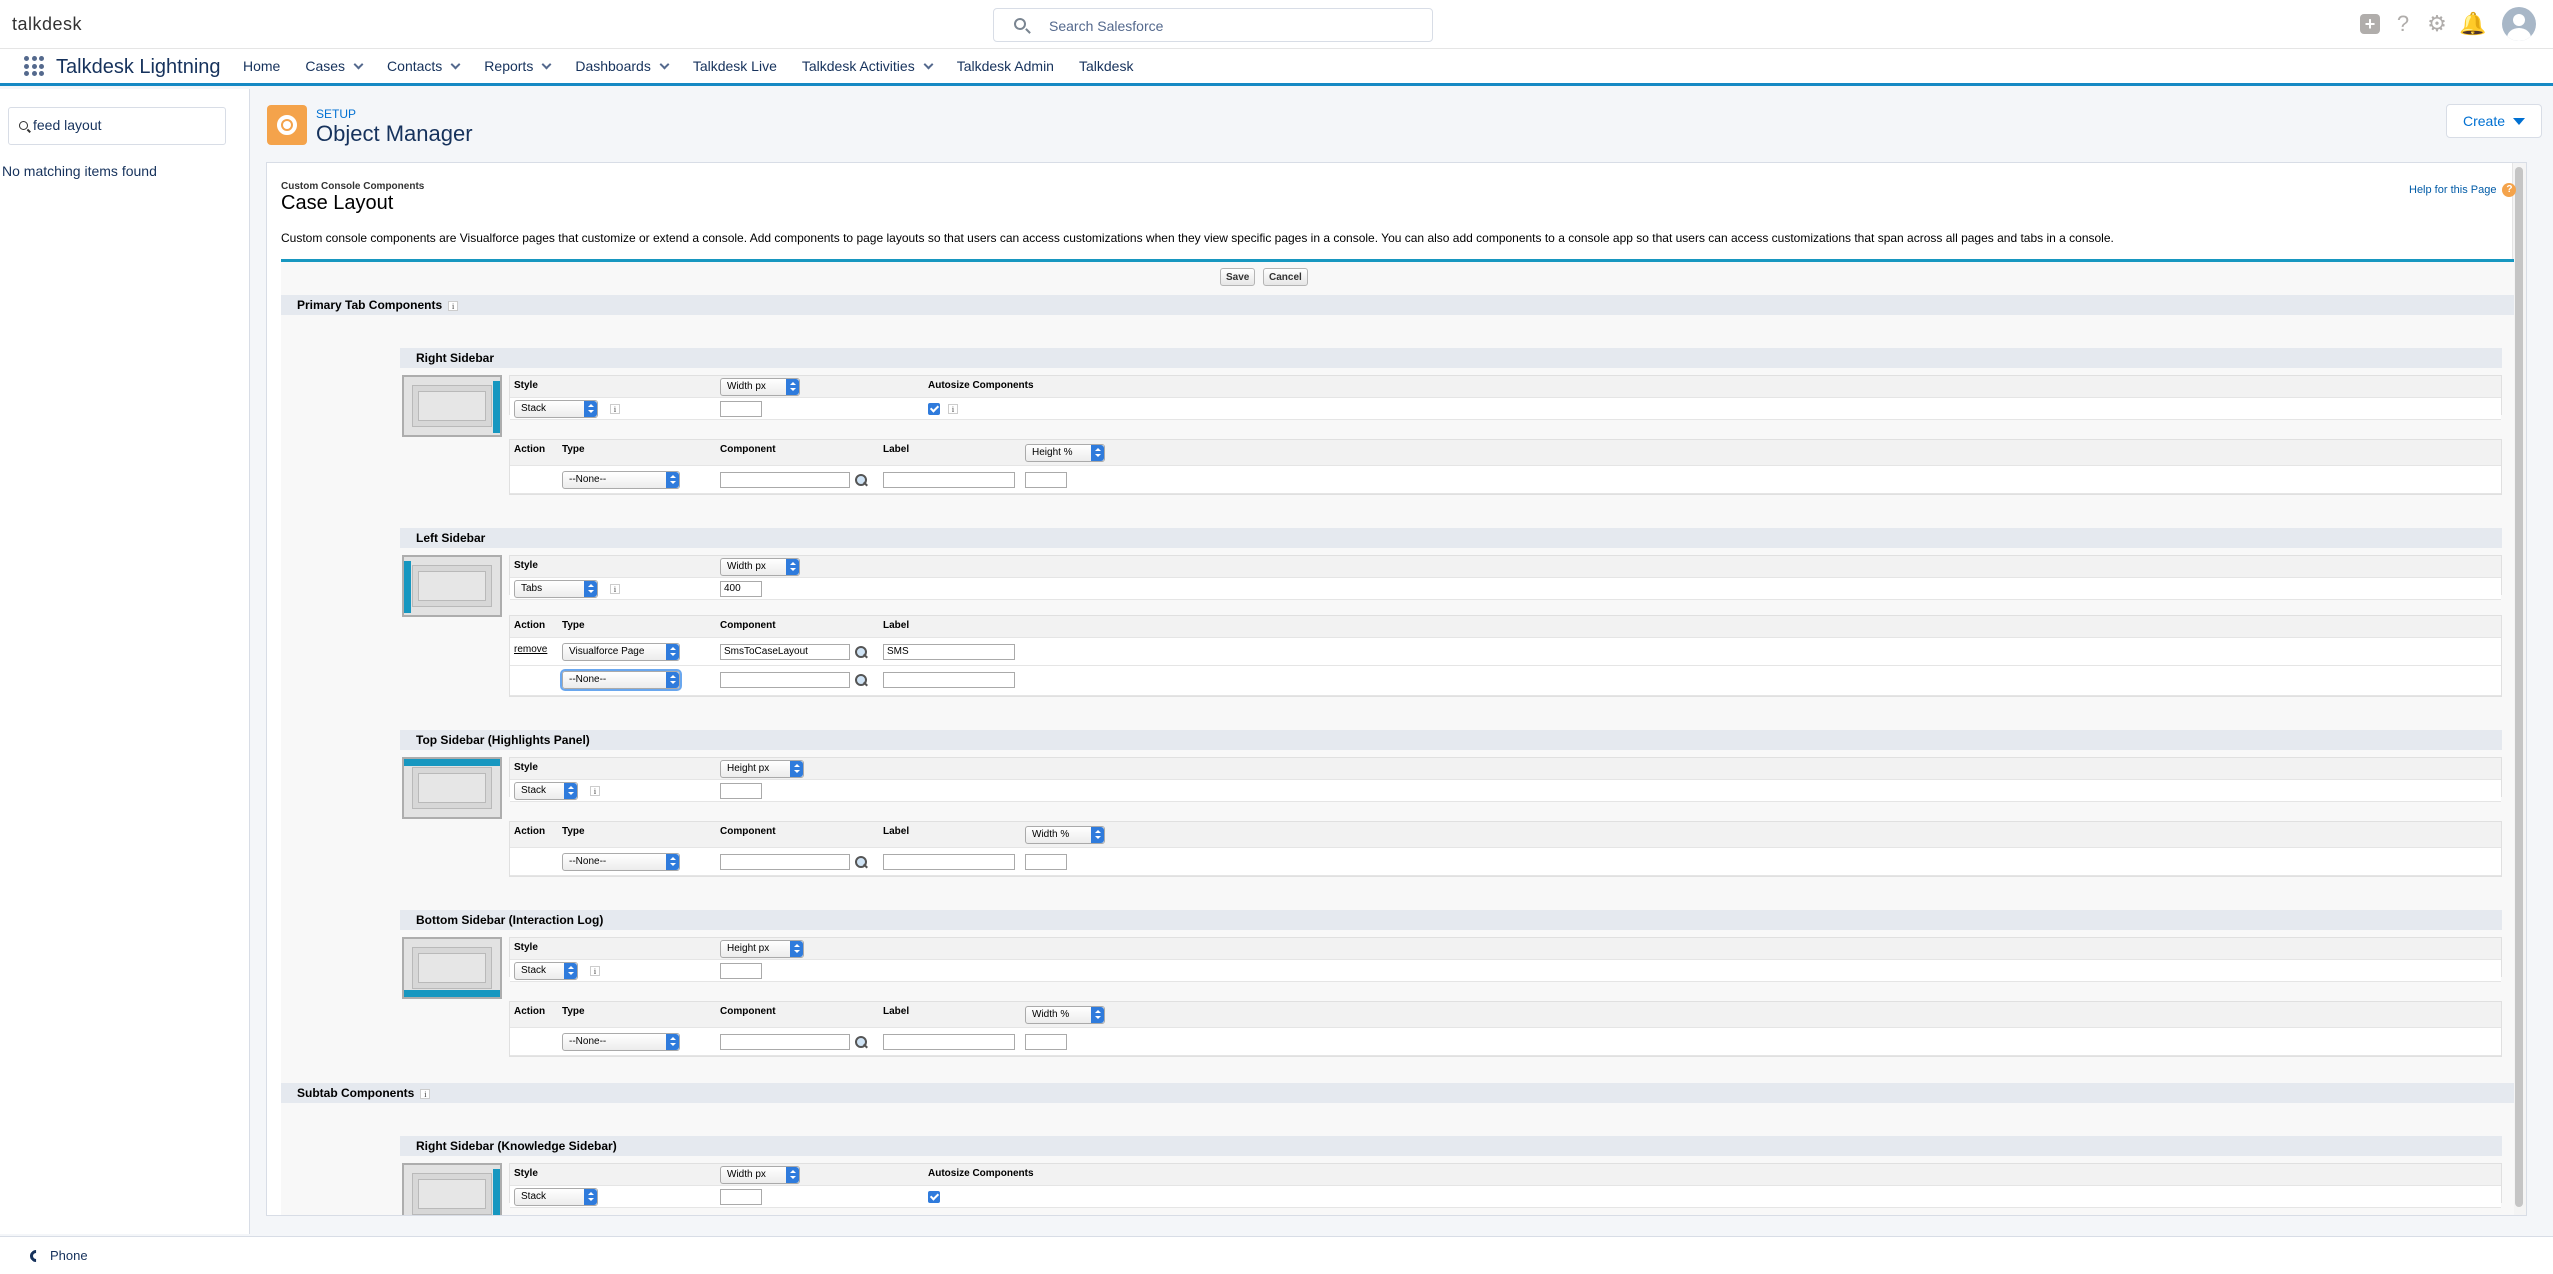 The width and height of the screenshot is (2553, 1274). I want to click on setup-gear-icon: ⚙, so click(2437, 23).